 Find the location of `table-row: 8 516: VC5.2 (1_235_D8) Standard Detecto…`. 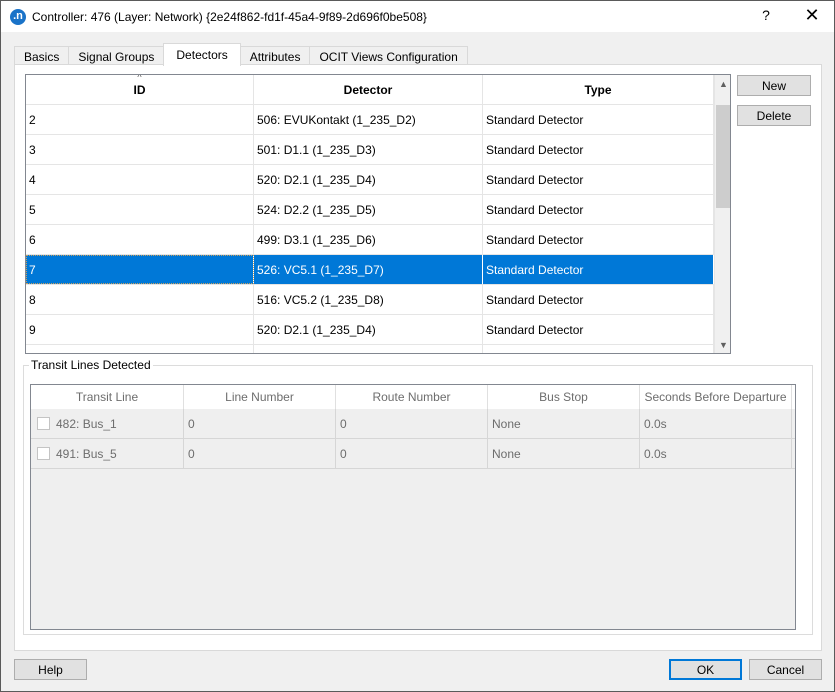

table-row: 8 516: VC5.2 (1_235_D8) Standard Detecto… is located at coordinates (370, 299).